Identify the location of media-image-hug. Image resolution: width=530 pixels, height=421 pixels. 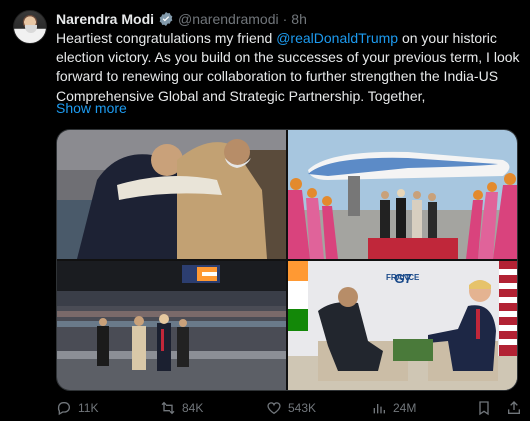
(171, 194).